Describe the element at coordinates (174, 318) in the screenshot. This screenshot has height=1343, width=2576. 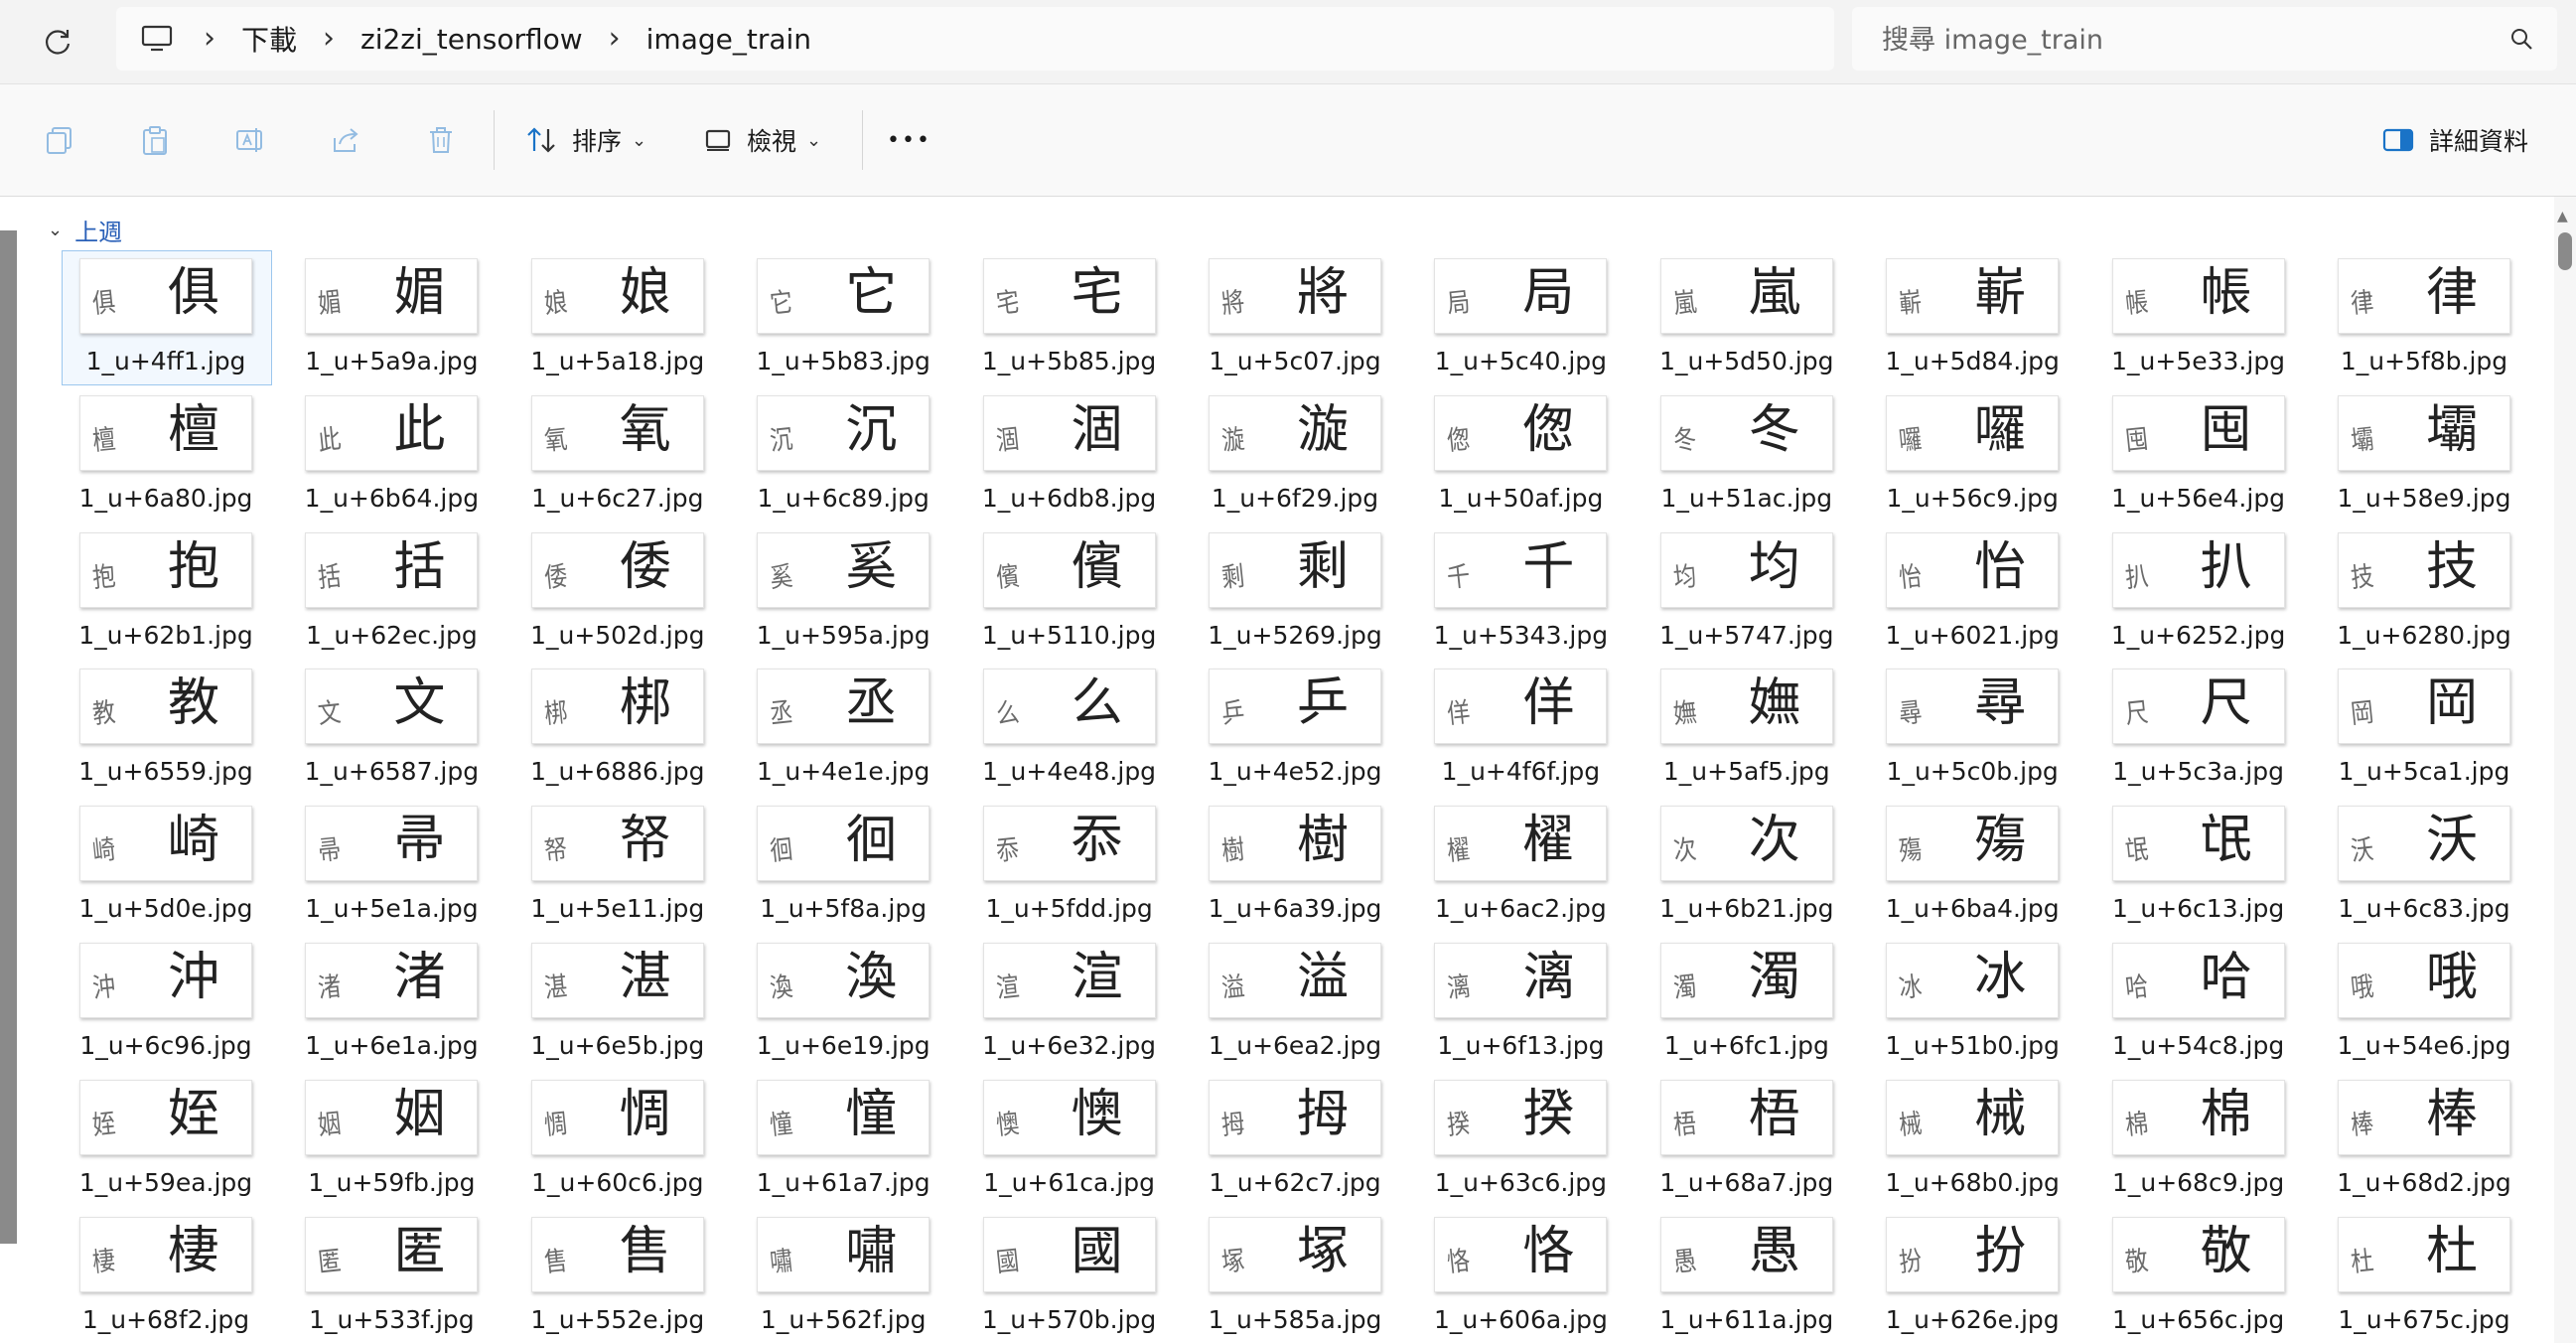
I see `file-item: 俱俱 1_u+4ff1.jpg` at that location.